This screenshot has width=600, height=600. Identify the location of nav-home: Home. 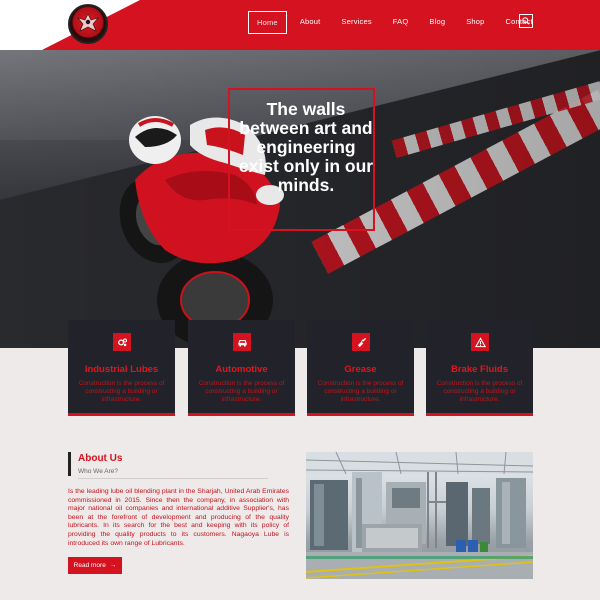
(267, 22).